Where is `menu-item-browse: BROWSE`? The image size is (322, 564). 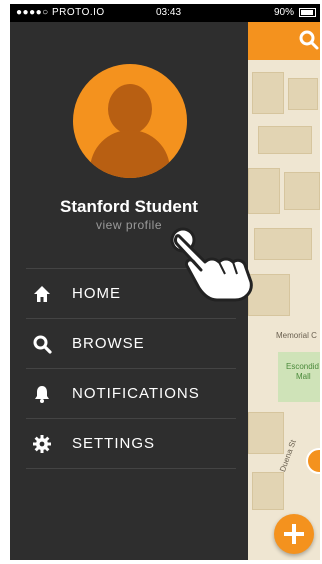 menu-item-browse: BROWSE is located at coordinates (131, 343).